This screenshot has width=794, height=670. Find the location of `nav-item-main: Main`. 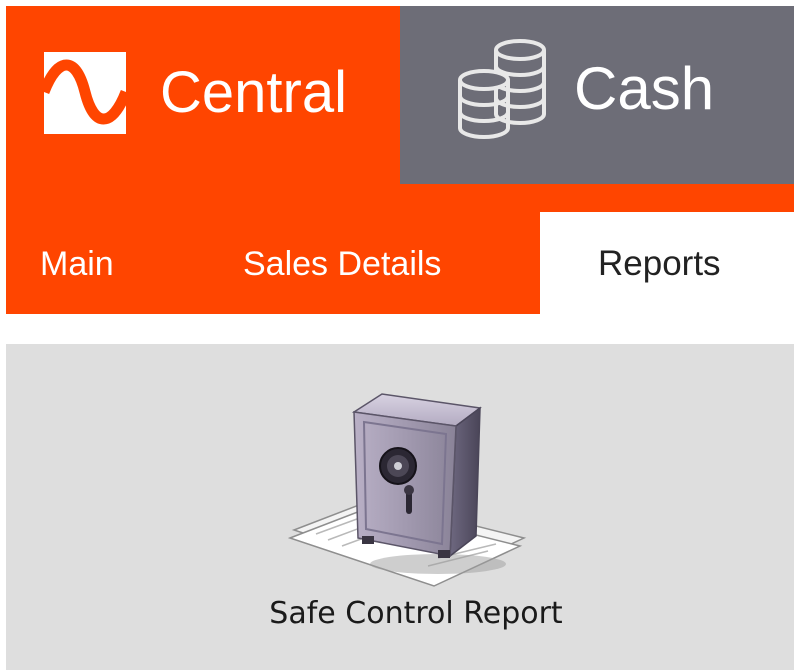

nav-item-main: Main is located at coordinates (77, 264).